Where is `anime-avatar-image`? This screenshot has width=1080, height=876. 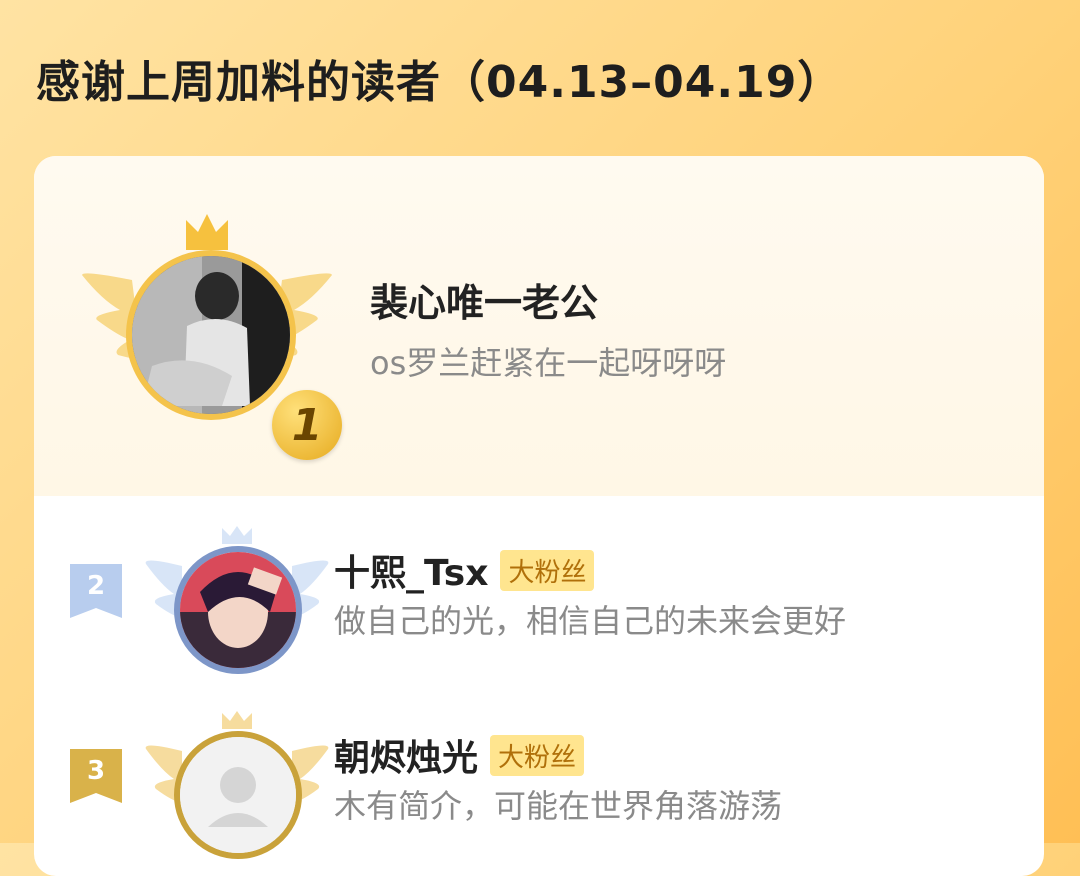 anime-avatar-image is located at coordinates (238, 610).